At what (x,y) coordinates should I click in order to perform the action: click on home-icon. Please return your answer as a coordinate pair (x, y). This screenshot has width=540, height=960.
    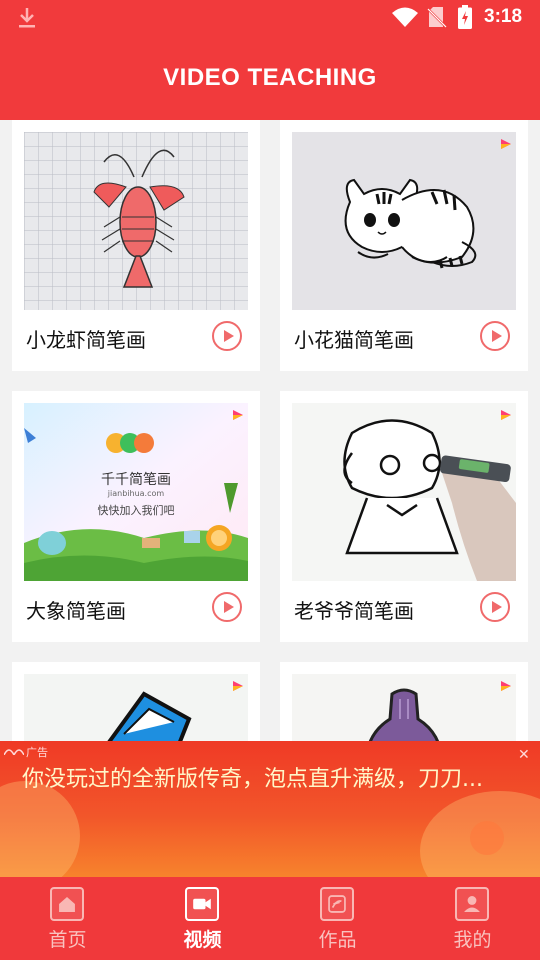
    Looking at the image, I should click on (67, 904).